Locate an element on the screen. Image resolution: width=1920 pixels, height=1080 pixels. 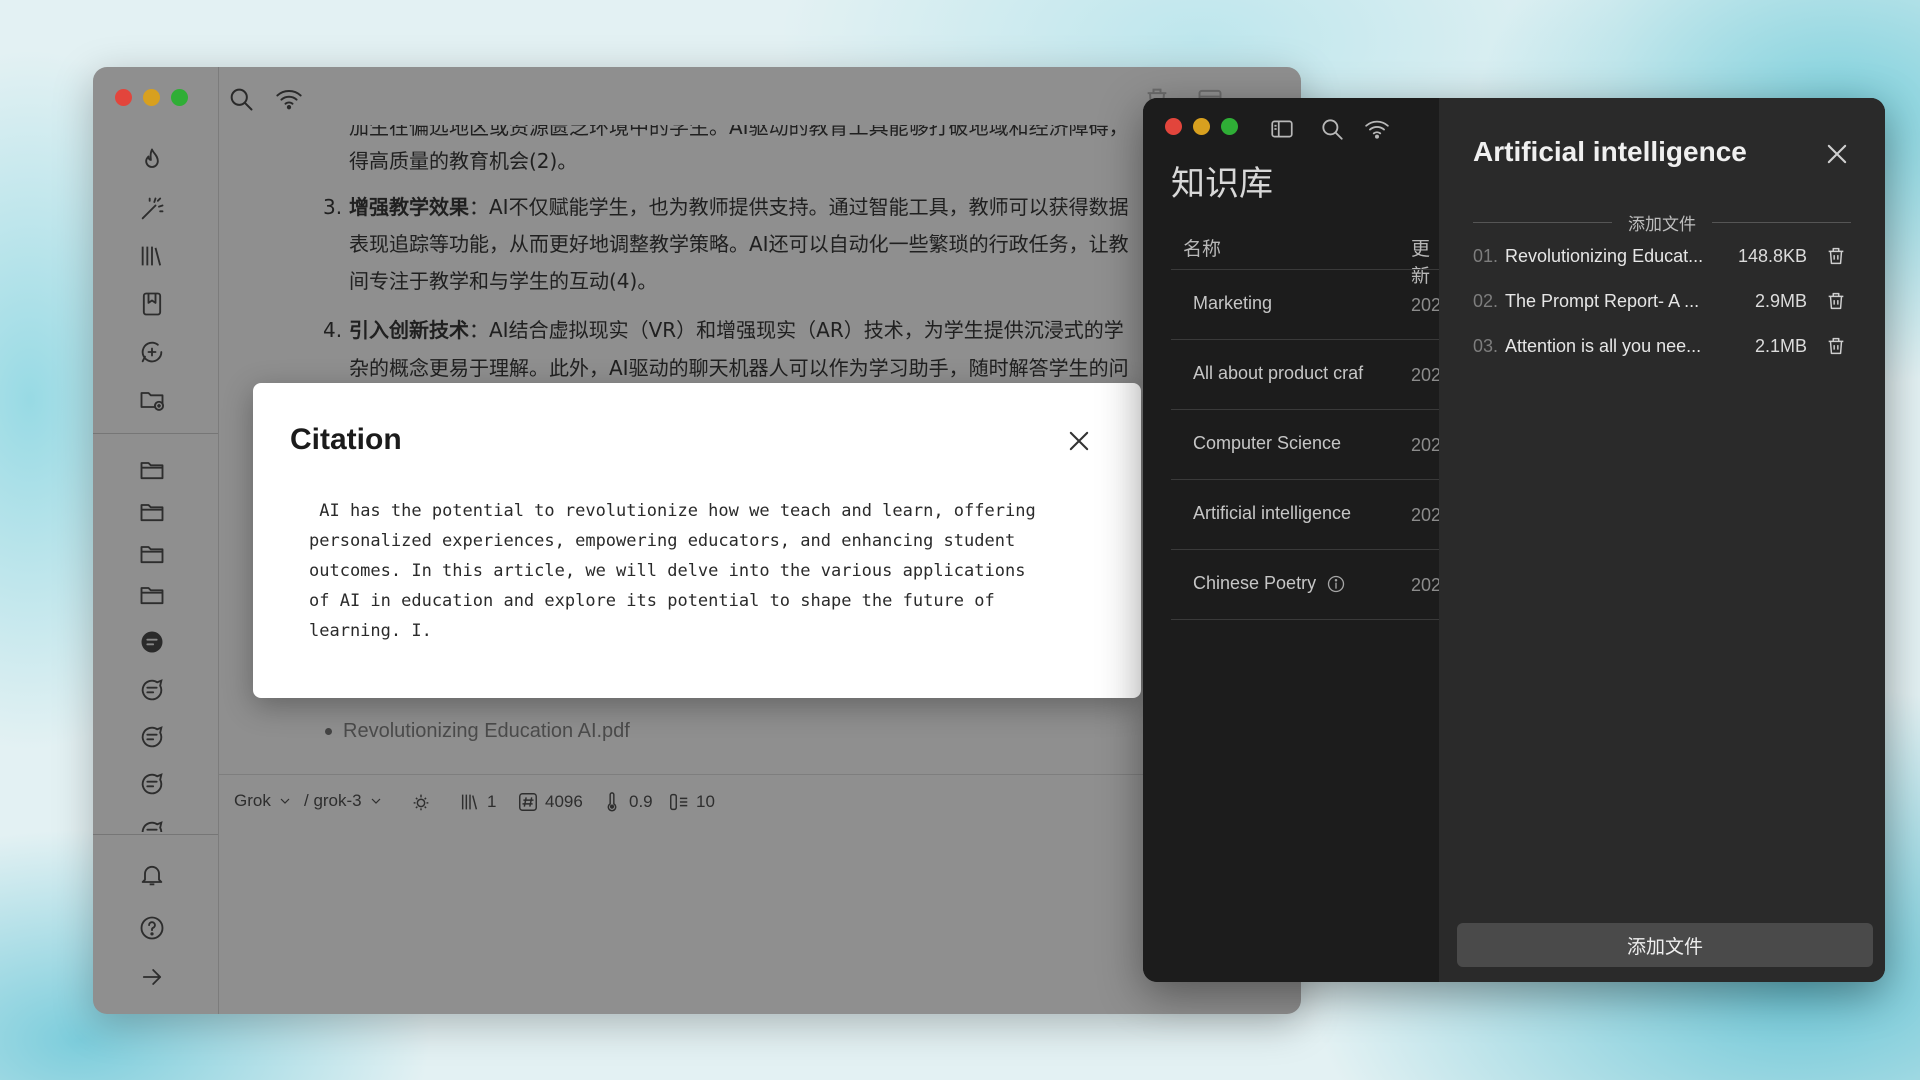
knowledge-count: 1 is located at coordinates (492, 801).